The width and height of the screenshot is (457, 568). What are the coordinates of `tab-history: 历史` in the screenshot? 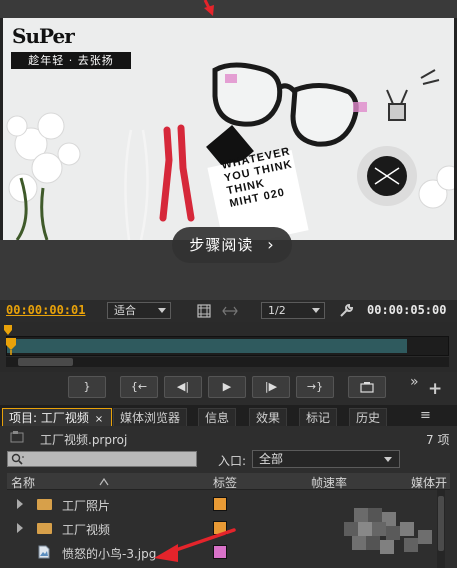 It's located at (368, 417).